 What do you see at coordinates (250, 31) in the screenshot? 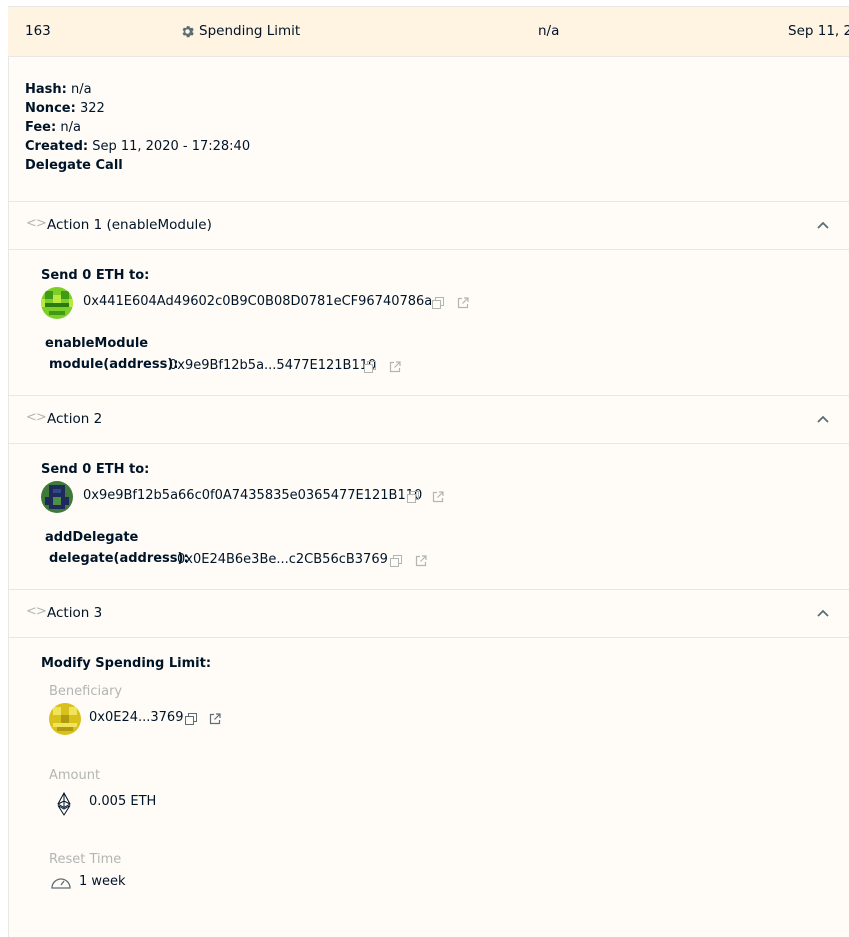
I see `tx-type-label: Spending Limit` at bounding box center [250, 31].